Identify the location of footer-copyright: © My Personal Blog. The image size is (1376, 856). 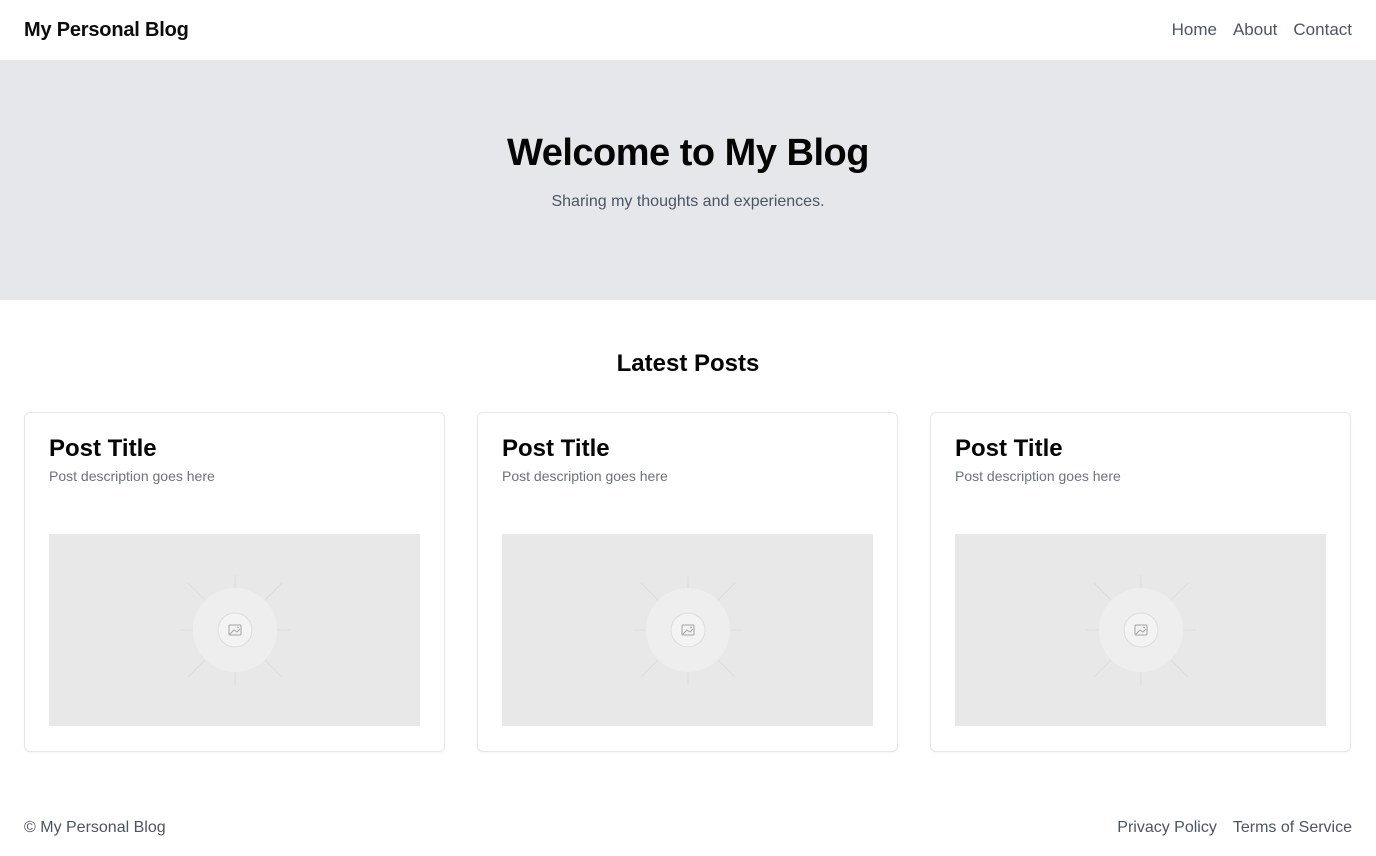
(95, 827).